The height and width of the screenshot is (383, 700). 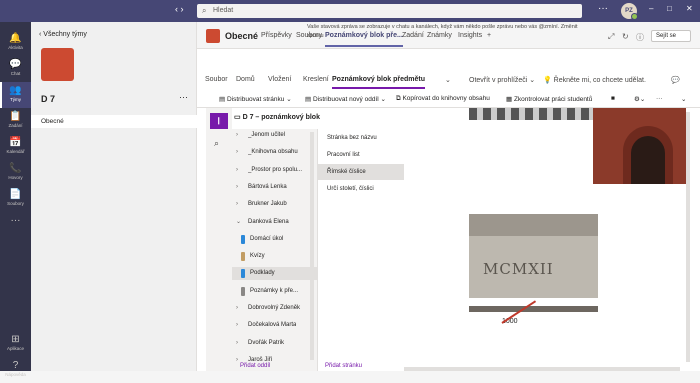 I want to click on rail-item-apps: ⊞ Aplikace, so click(x=15, y=344).